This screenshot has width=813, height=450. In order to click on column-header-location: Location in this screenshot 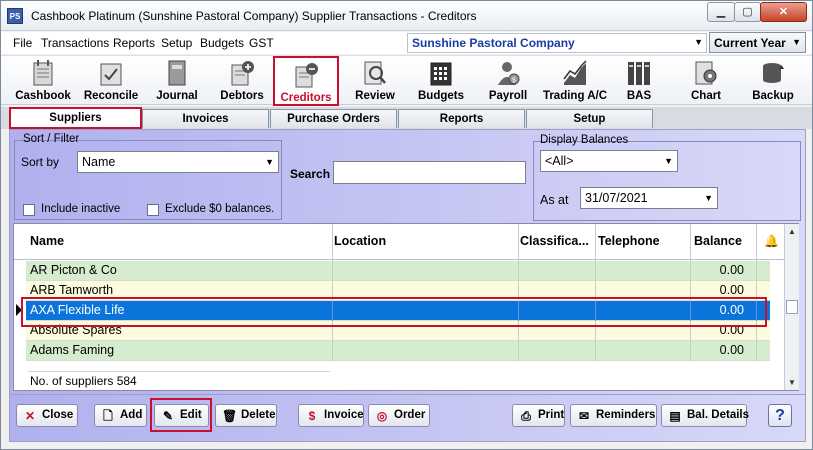, I will do `click(360, 241)`.